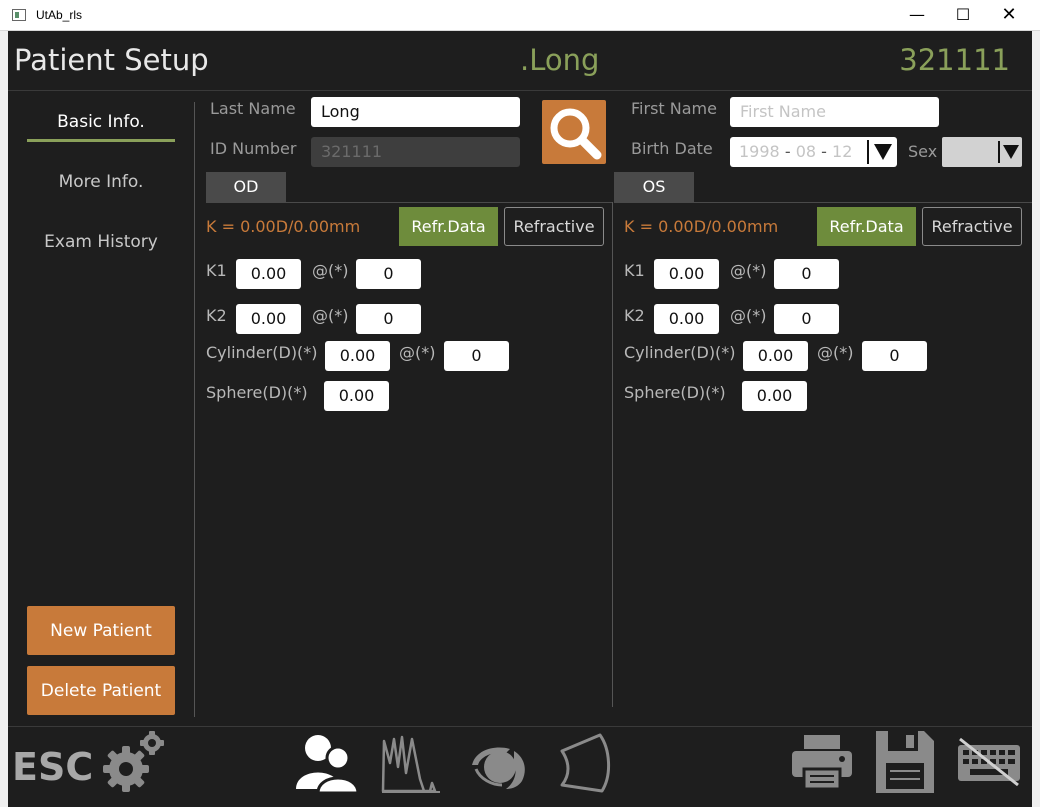 Image resolution: width=1040 pixels, height=807 pixels. What do you see at coordinates (905, 762) in the screenshot?
I see `save-icon` at bounding box center [905, 762].